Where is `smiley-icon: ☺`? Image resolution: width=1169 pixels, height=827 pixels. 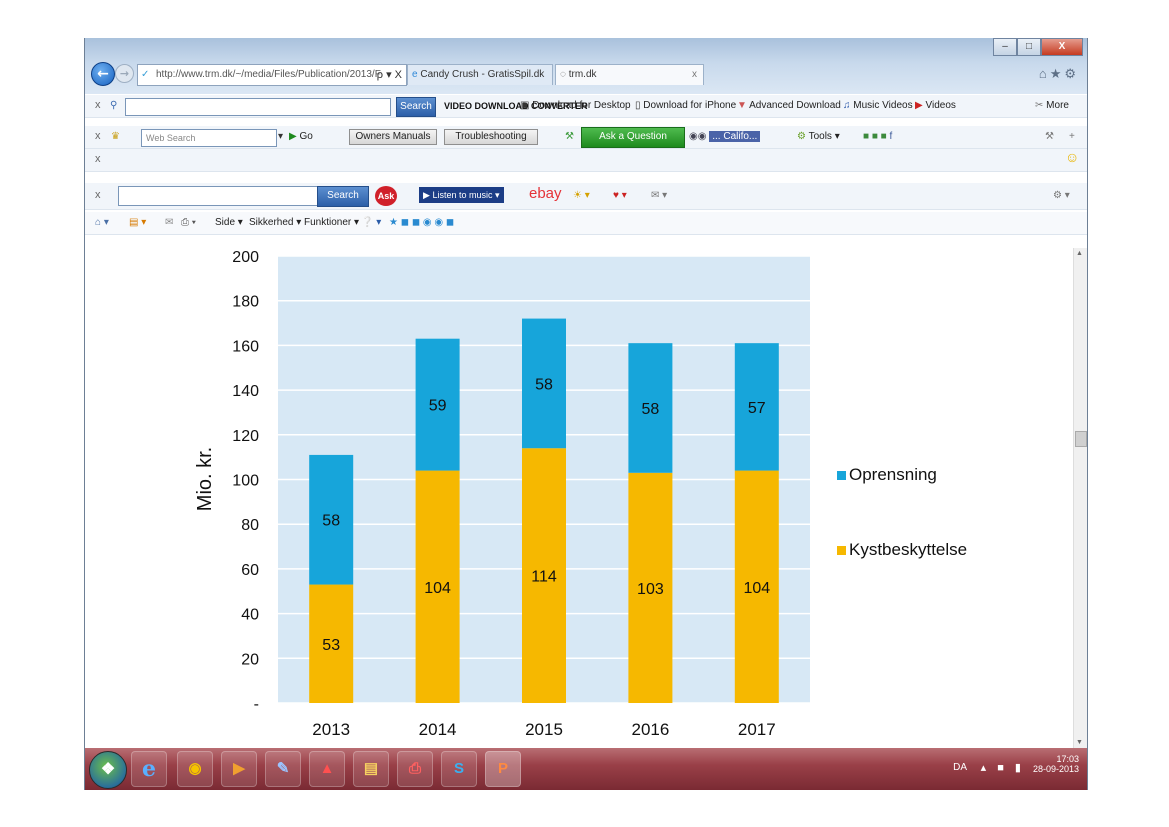
smiley-icon: ☺ is located at coordinates (1072, 157).